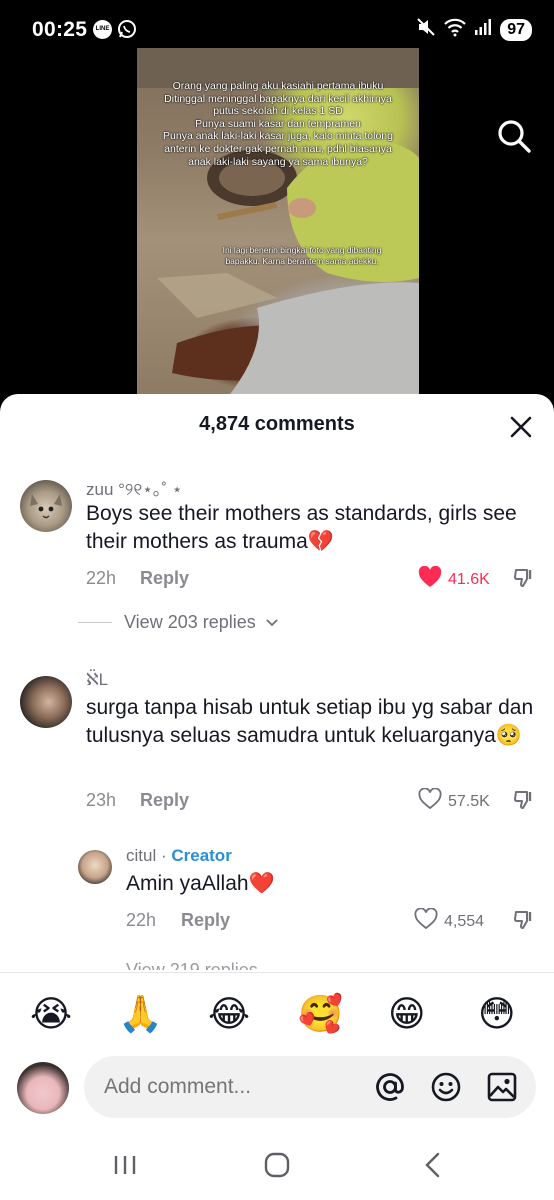  What do you see at coordinates (229, 1014) in the screenshot?
I see `emoji-laughing: 😂` at bounding box center [229, 1014].